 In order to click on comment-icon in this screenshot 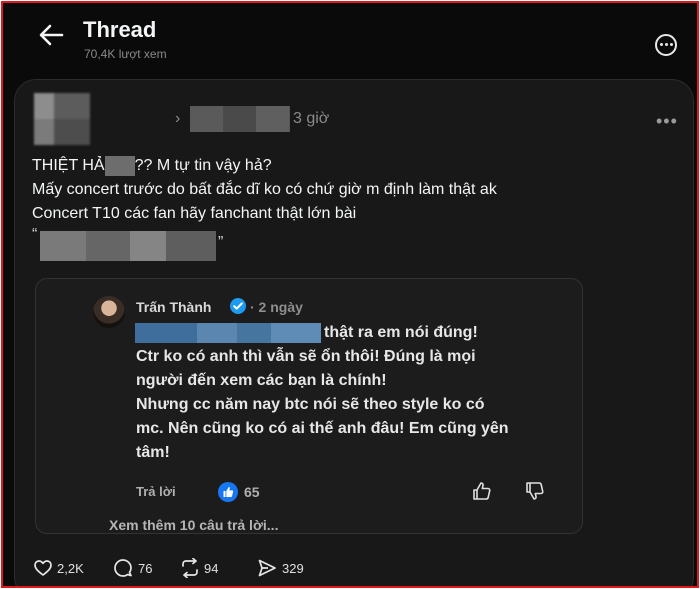, I will do `click(123, 568)`.